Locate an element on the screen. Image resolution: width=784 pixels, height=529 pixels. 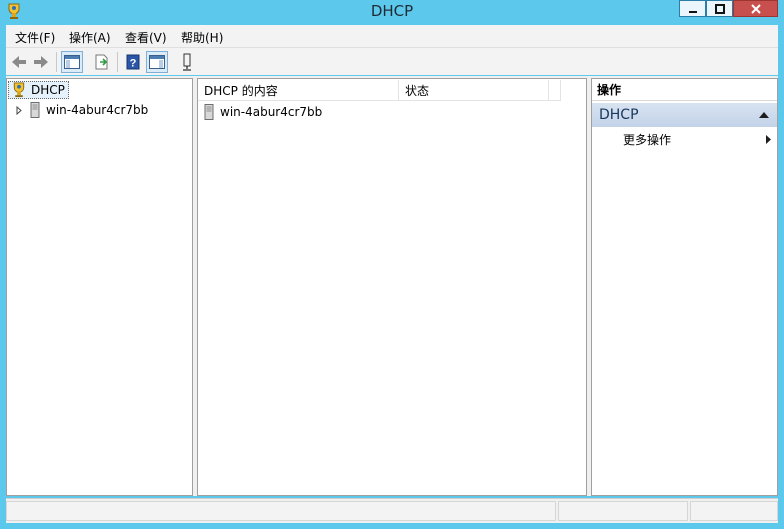
close-icon is located at coordinates (755, 8).